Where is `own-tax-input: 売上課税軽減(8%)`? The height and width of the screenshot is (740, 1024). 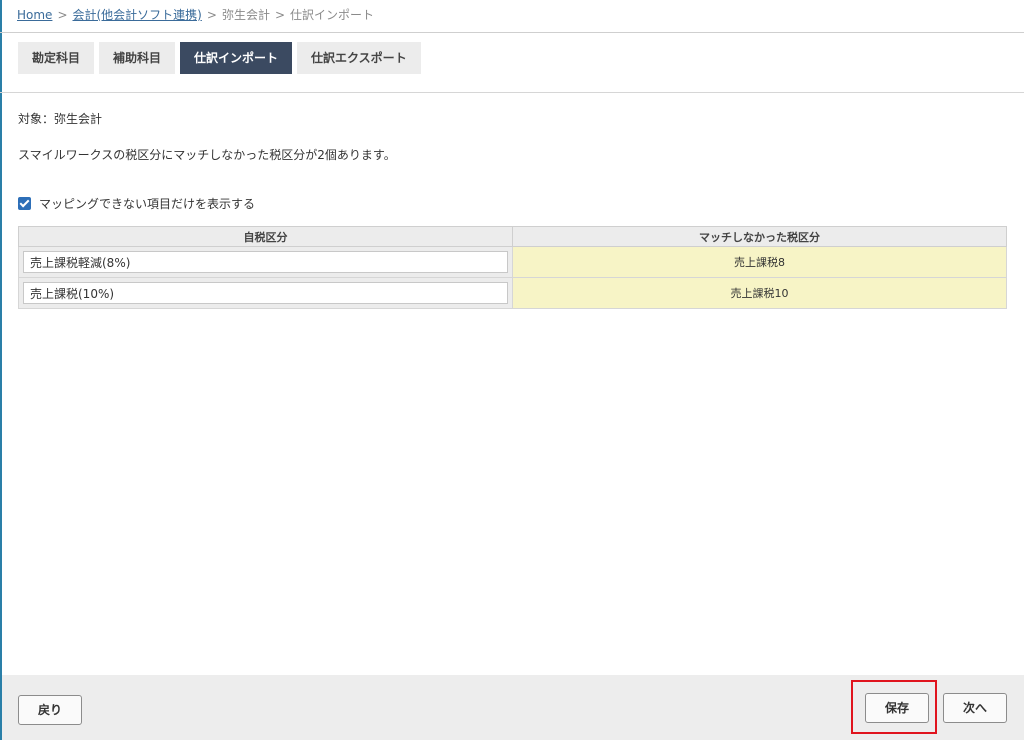 own-tax-input: 売上課税軽減(8%) is located at coordinates (265, 262).